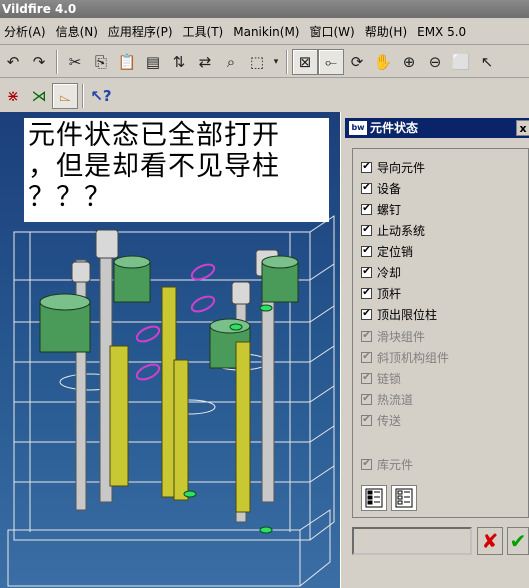 The width and height of the screenshot is (529, 588). What do you see at coordinates (101, 62) in the screenshot?
I see `copy-icon: ⎘` at bounding box center [101, 62].